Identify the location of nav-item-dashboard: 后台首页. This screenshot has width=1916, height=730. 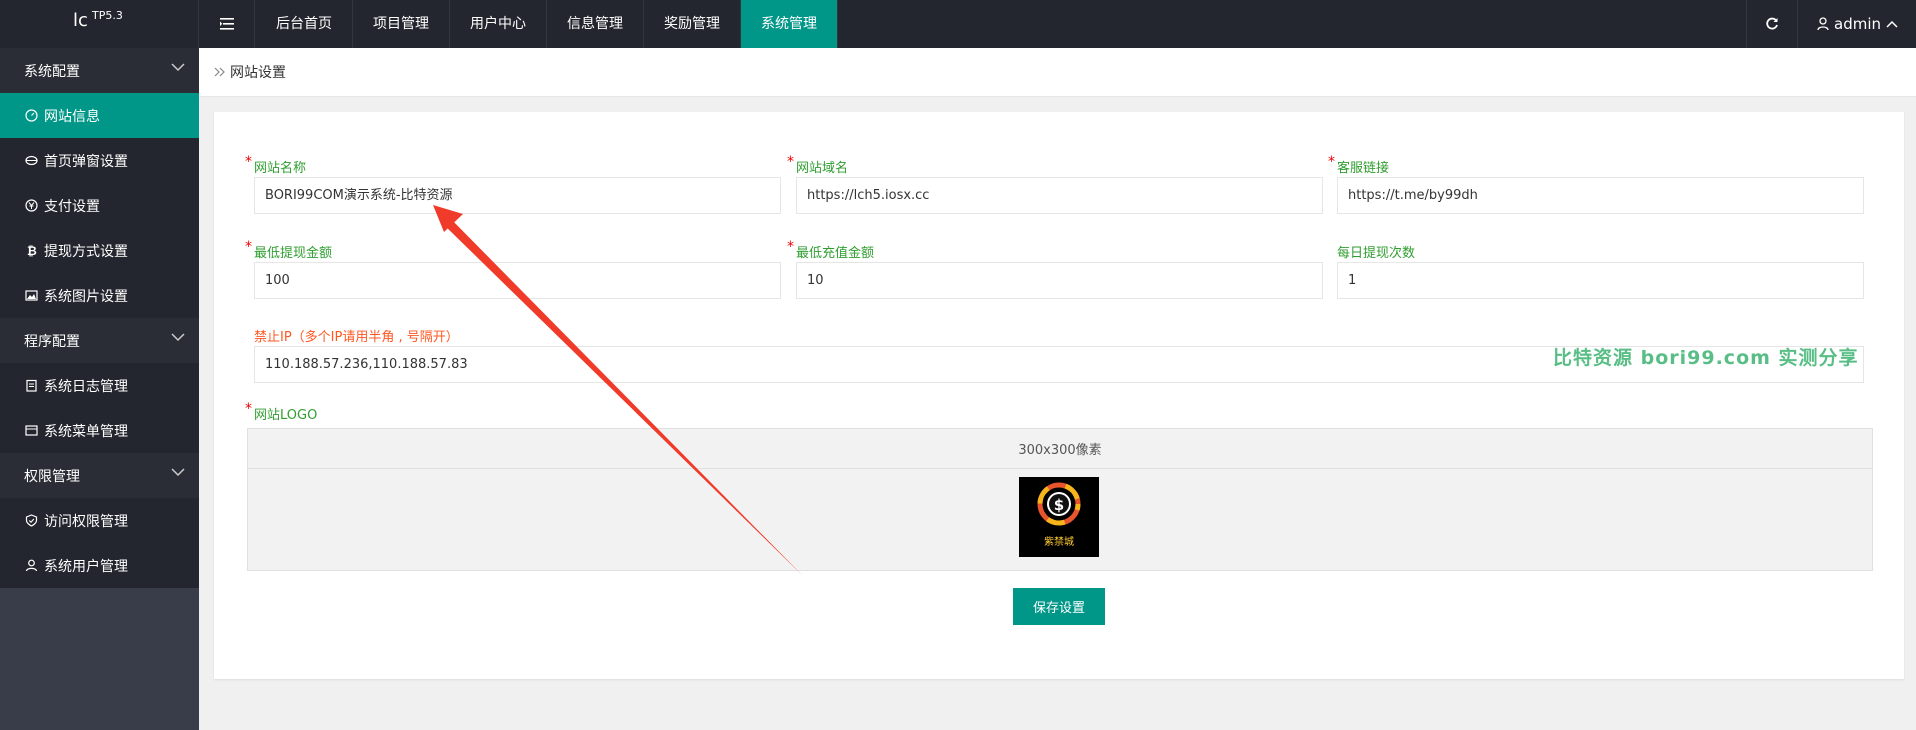
(304, 24).